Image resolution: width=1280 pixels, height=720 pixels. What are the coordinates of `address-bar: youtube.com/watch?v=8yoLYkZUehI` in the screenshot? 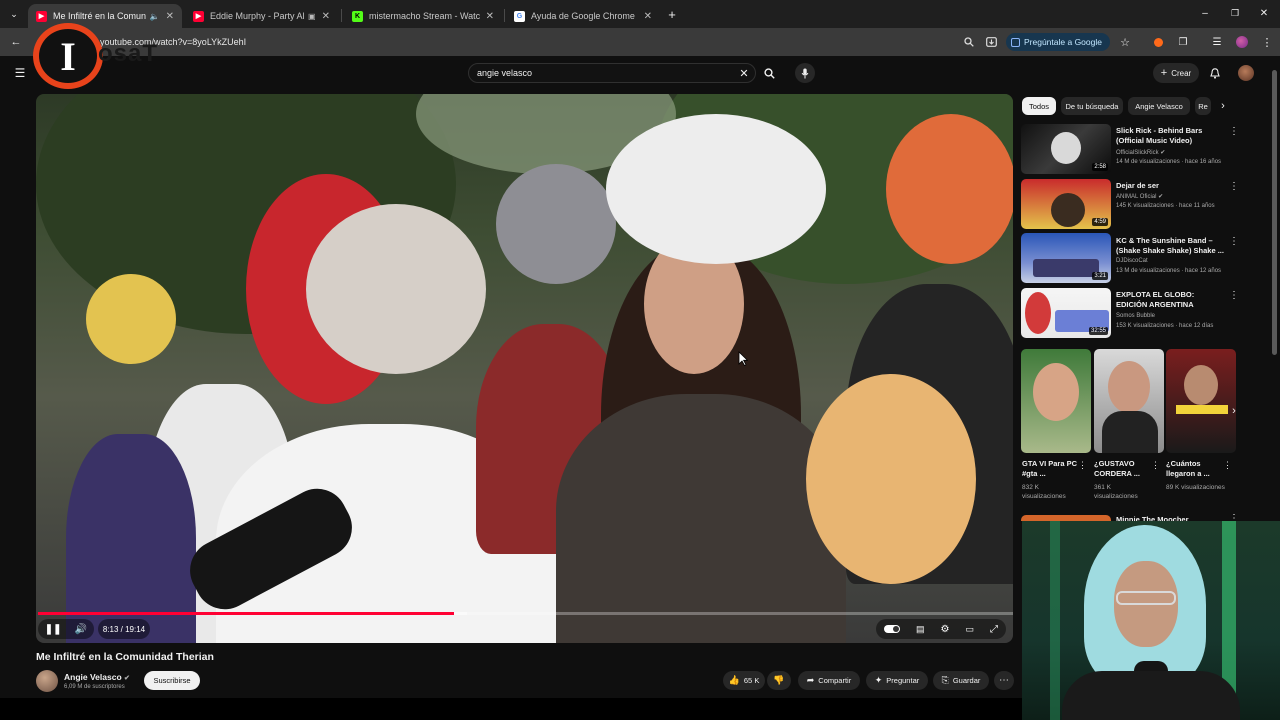 It's located at (550, 42).